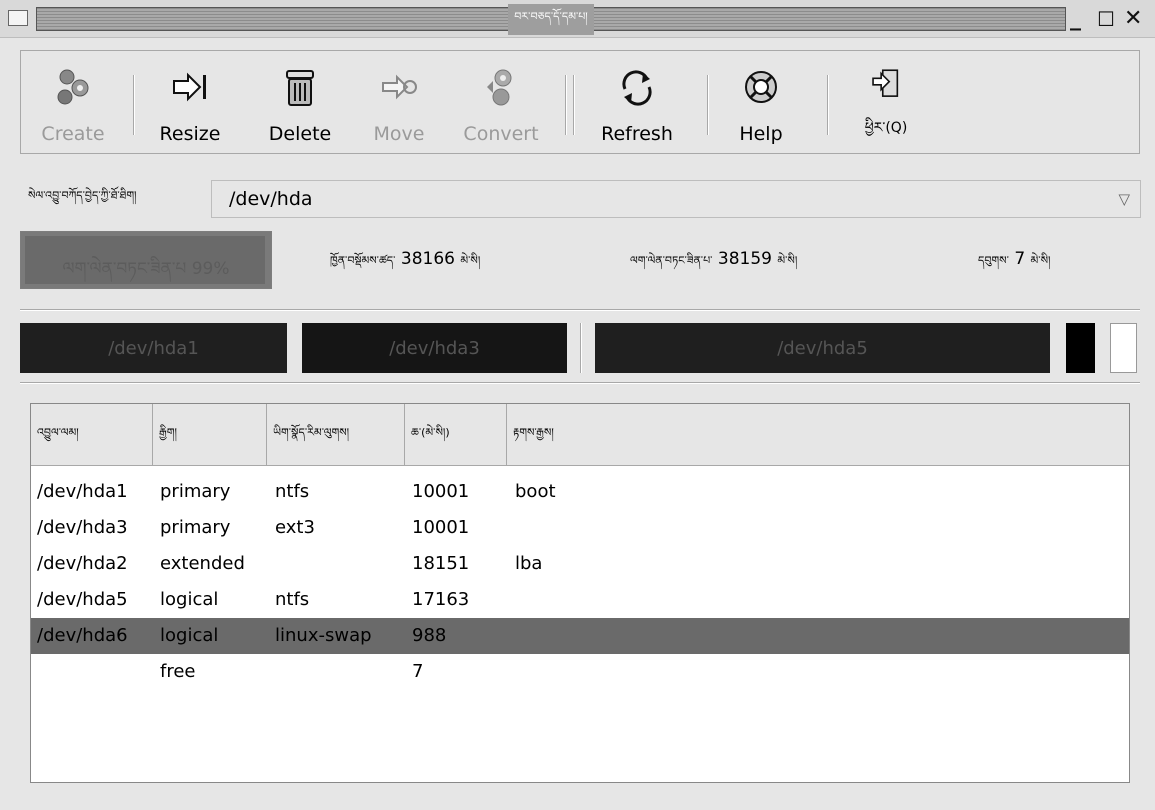 The height and width of the screenshot is (810, 1155). Describe the element at coordinates (441, 563) in the screenshot. I see `cell-size: 18151` at that location.